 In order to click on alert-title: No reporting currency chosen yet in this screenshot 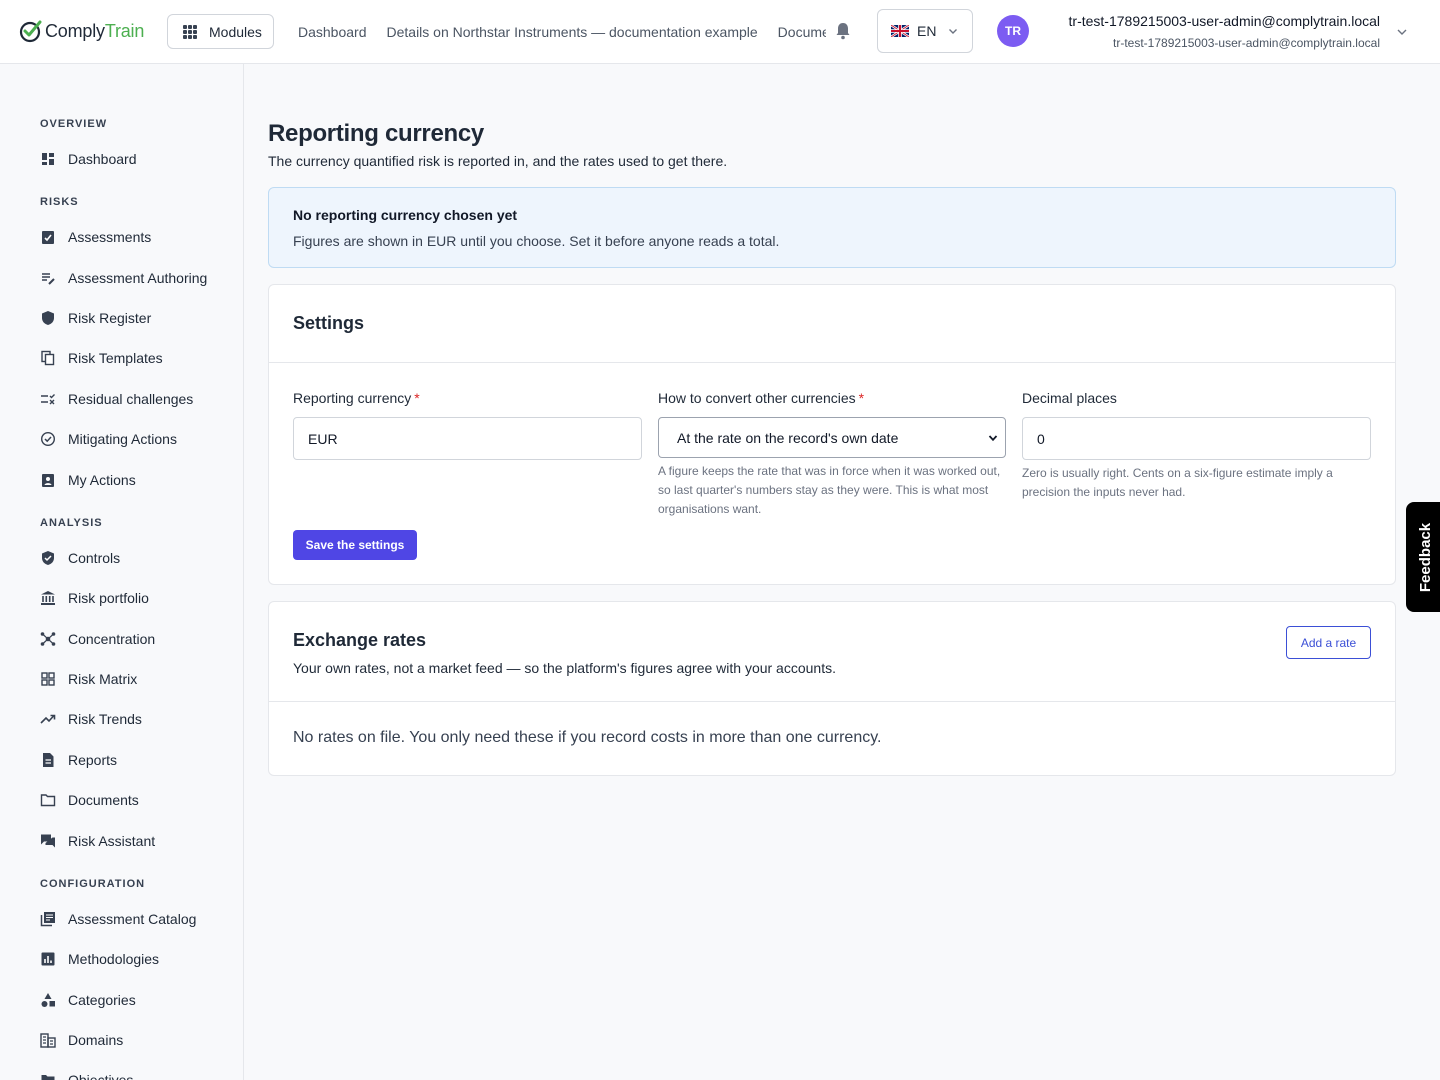, I will do `click(405, 215)`.